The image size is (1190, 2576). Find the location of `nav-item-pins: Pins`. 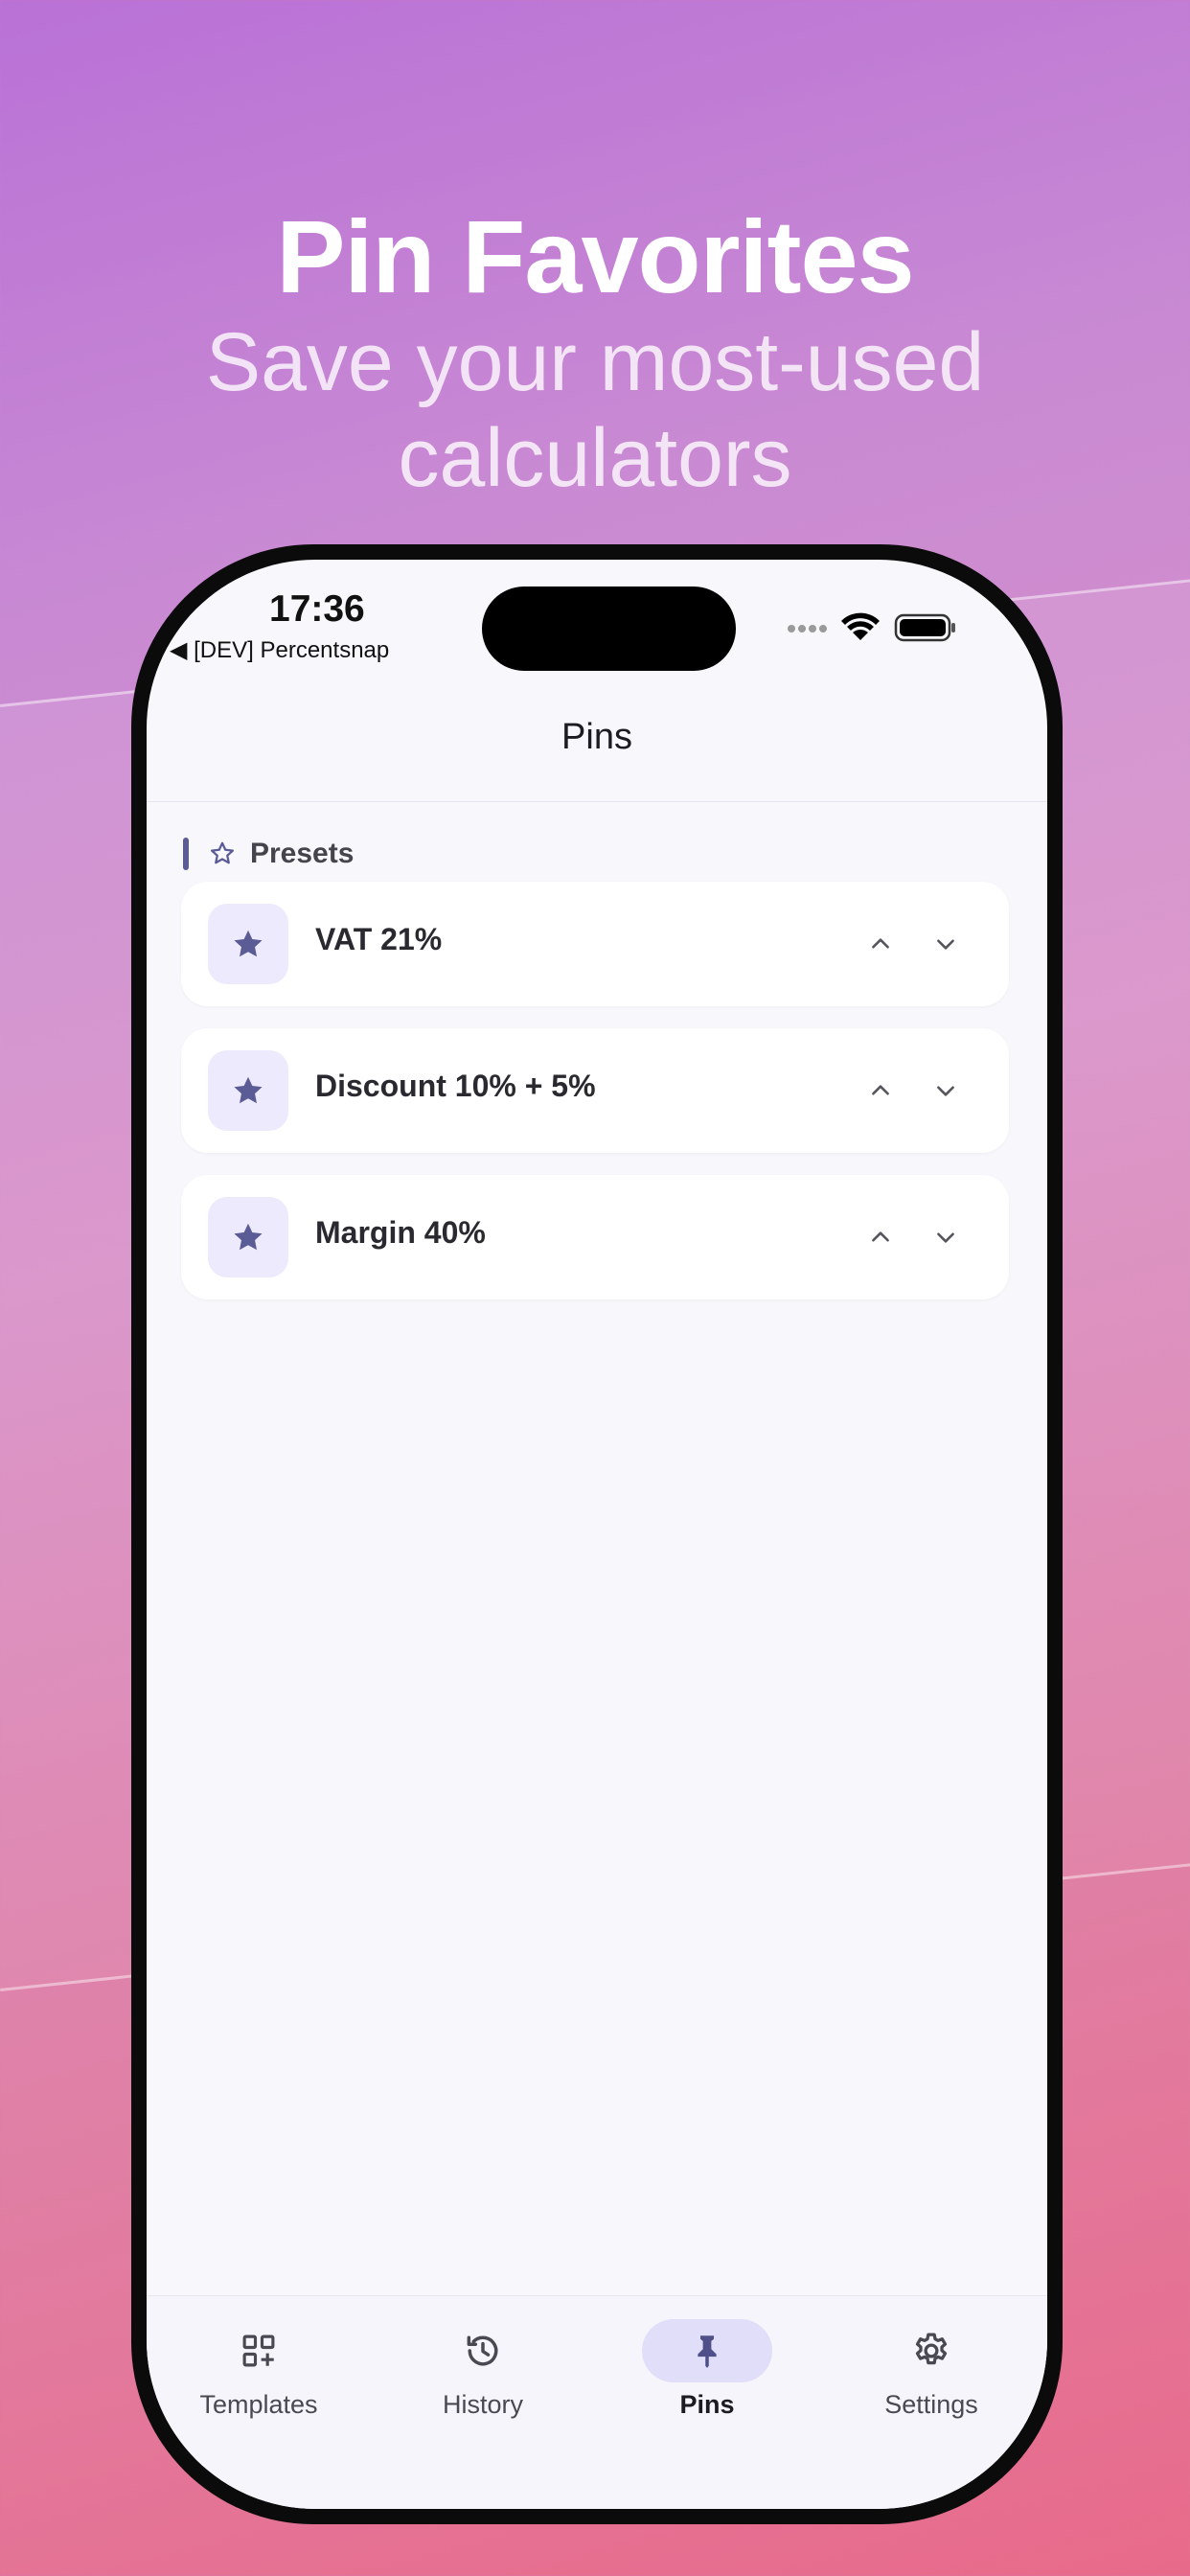

nav-item-pins: Pins is located at coordinates (707, 2372).